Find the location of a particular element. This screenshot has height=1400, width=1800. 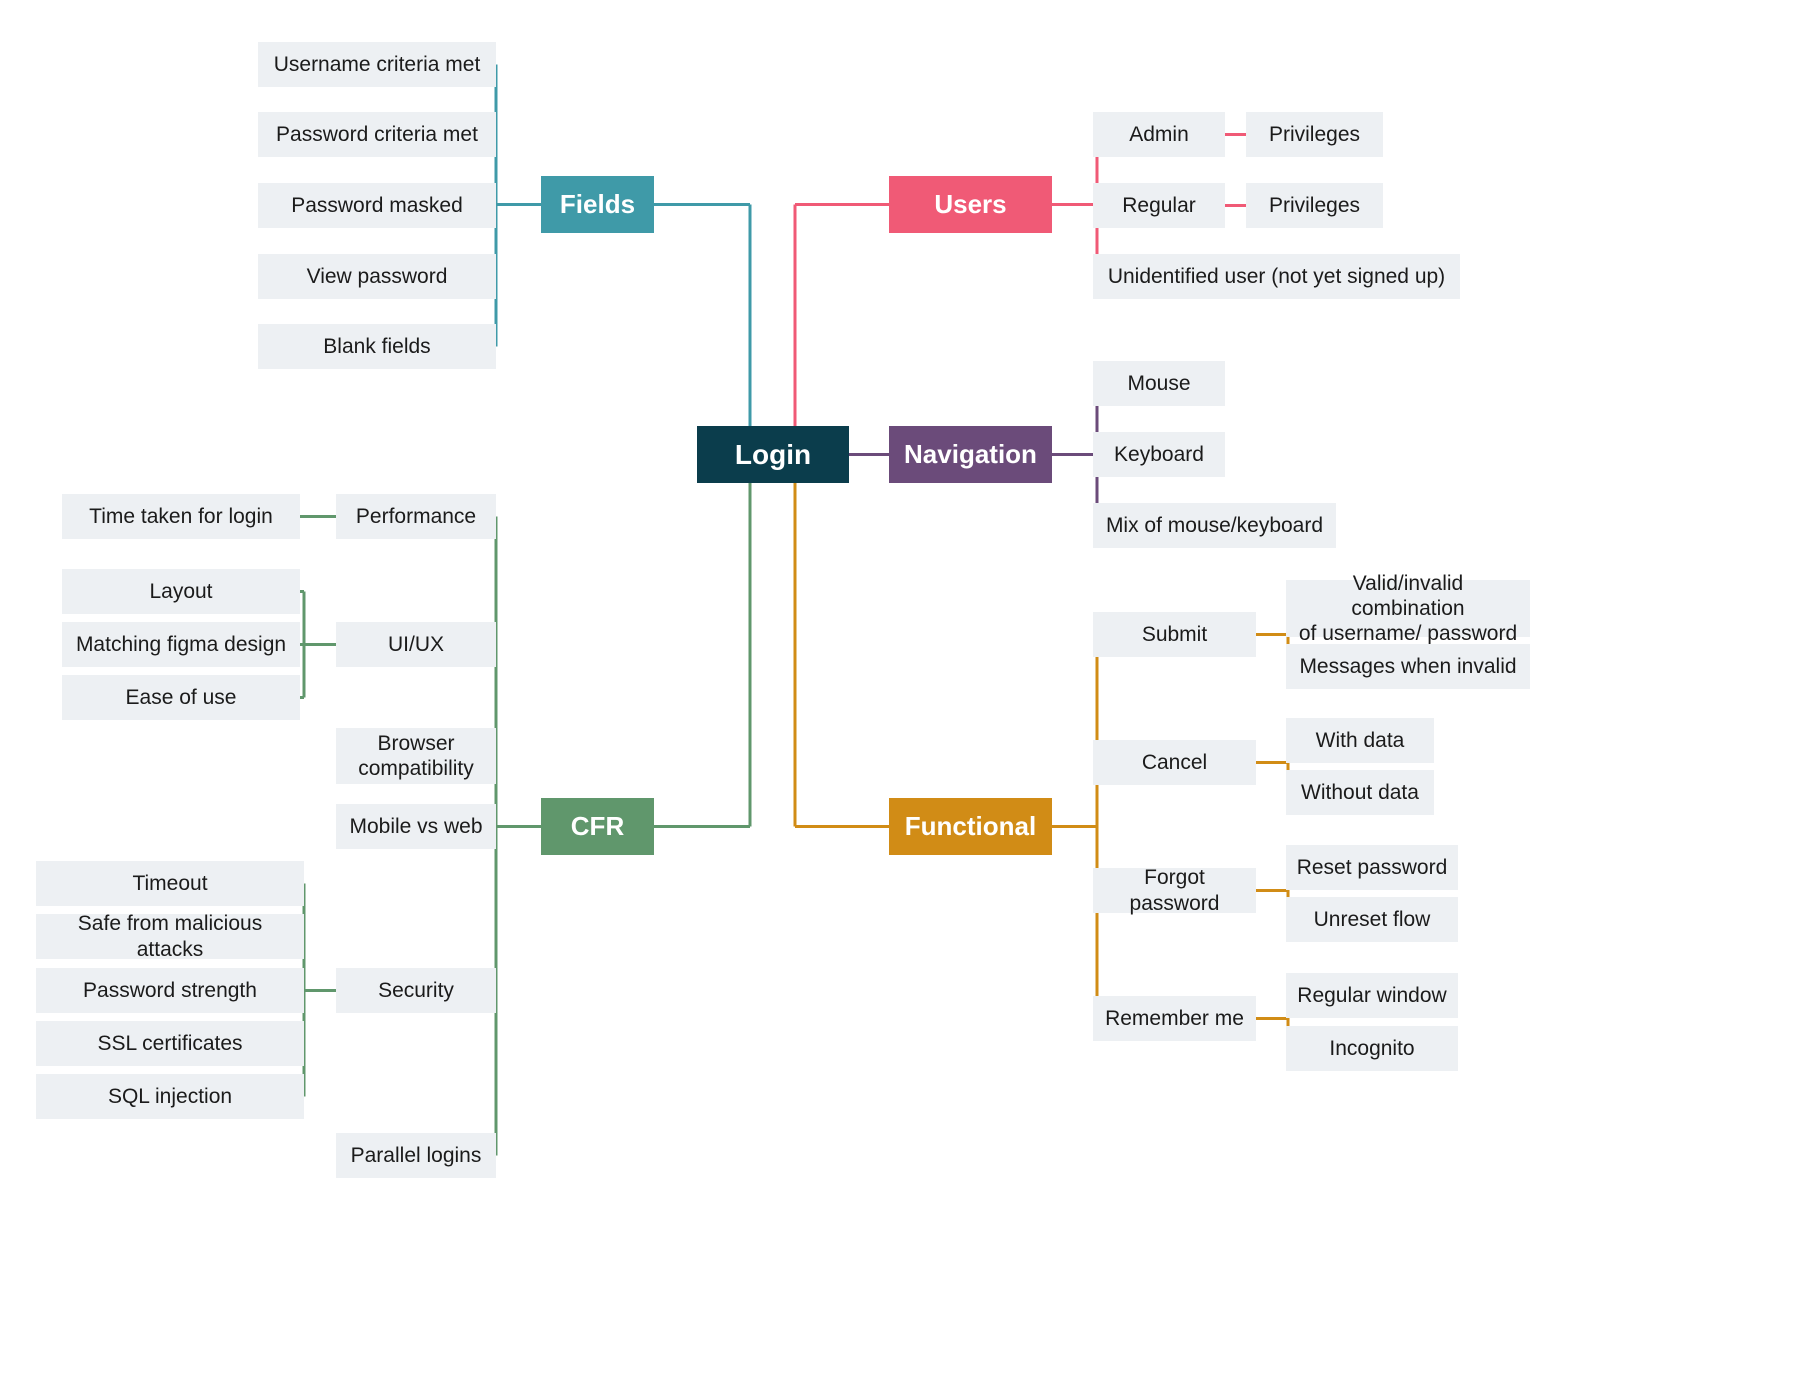

leaf-node-mix-of-mouse-keyboard: Mix of mouse/keyboard is located at coordinates (1214, 525).